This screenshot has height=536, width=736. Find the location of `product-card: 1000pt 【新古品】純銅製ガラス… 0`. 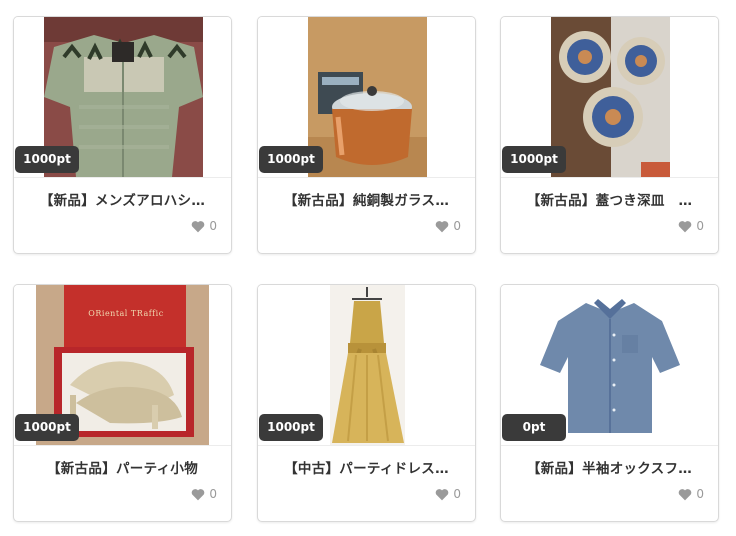

product-card: 1000pt 【新古品】純銅製ガラス… 0 is located at coordinates (366, 135).